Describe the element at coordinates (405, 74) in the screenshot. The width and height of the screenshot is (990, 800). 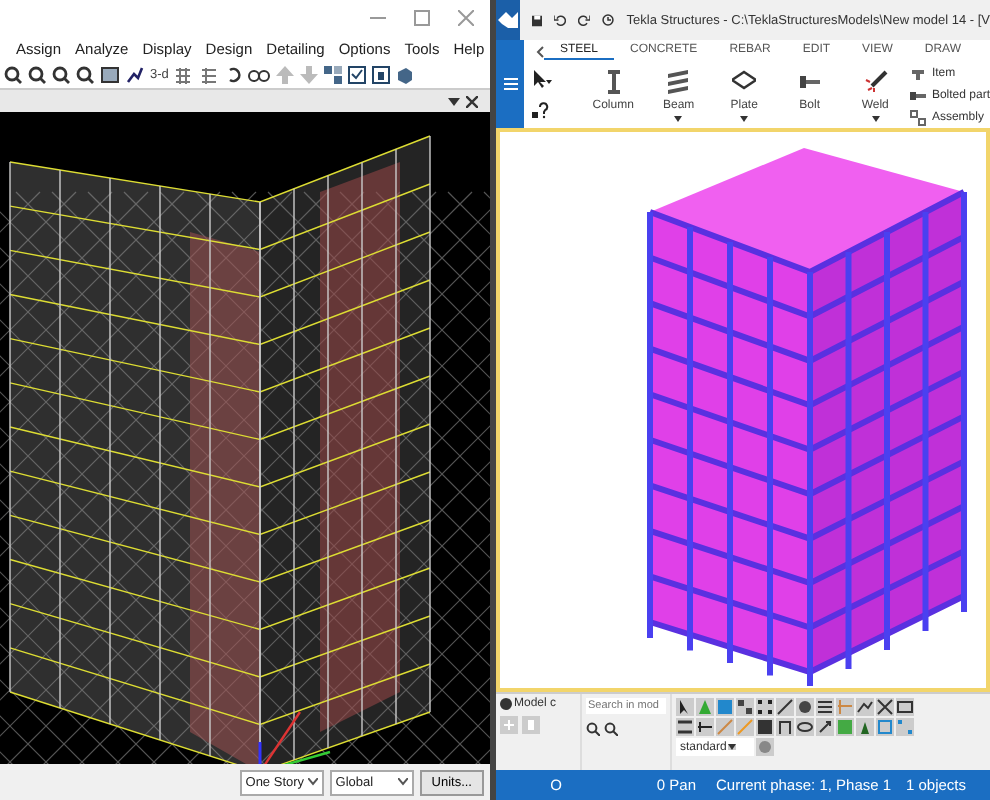
I see `cube-icon` at that location.